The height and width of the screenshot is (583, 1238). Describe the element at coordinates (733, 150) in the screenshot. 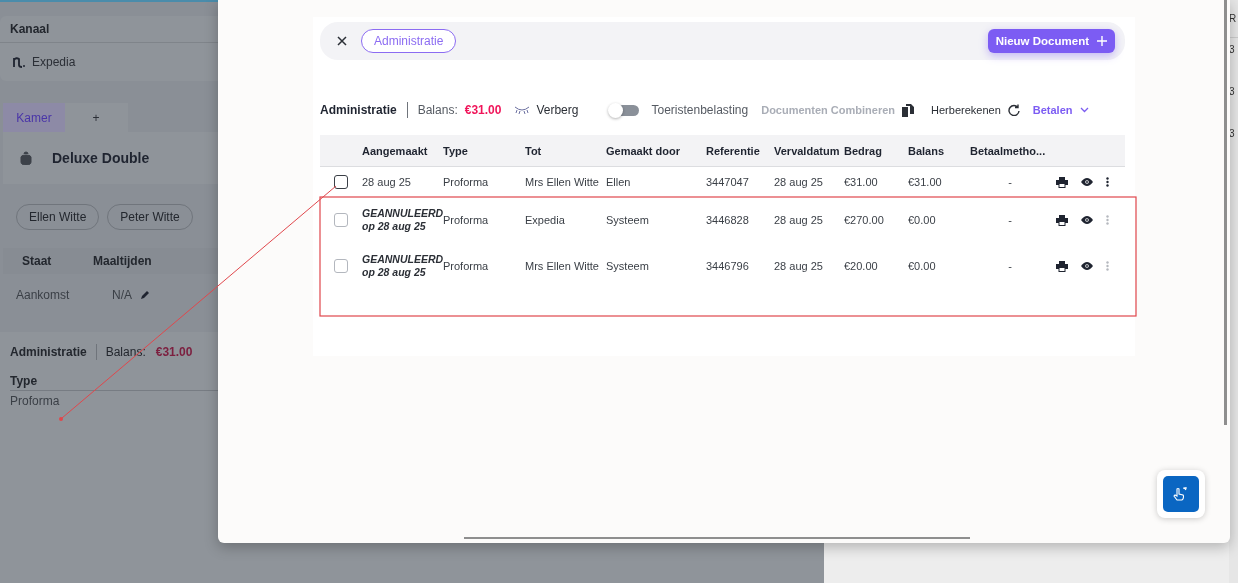

I see `column-header: Referentie` at that location.